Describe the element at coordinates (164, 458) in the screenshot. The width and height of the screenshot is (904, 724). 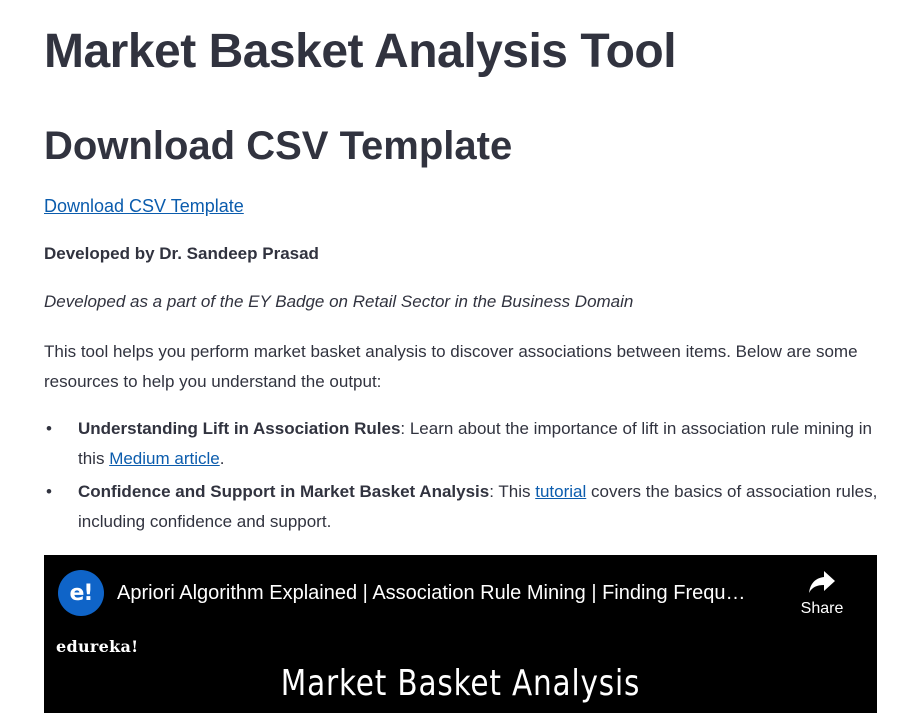
I see `medium-article-link: Medium article` at that location.